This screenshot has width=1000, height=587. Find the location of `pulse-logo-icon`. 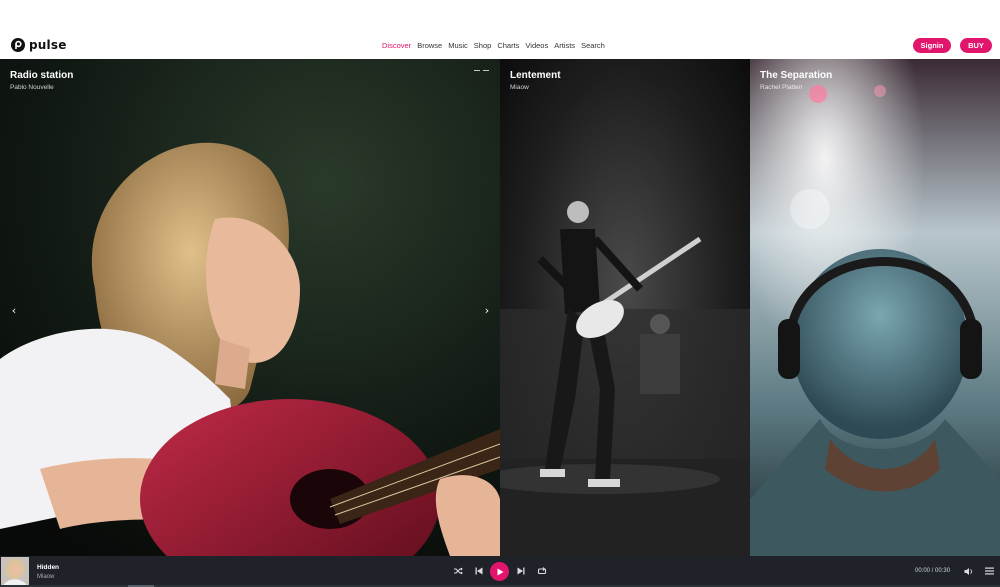

pulse-logo-icon is located at coordinates (18, 45).